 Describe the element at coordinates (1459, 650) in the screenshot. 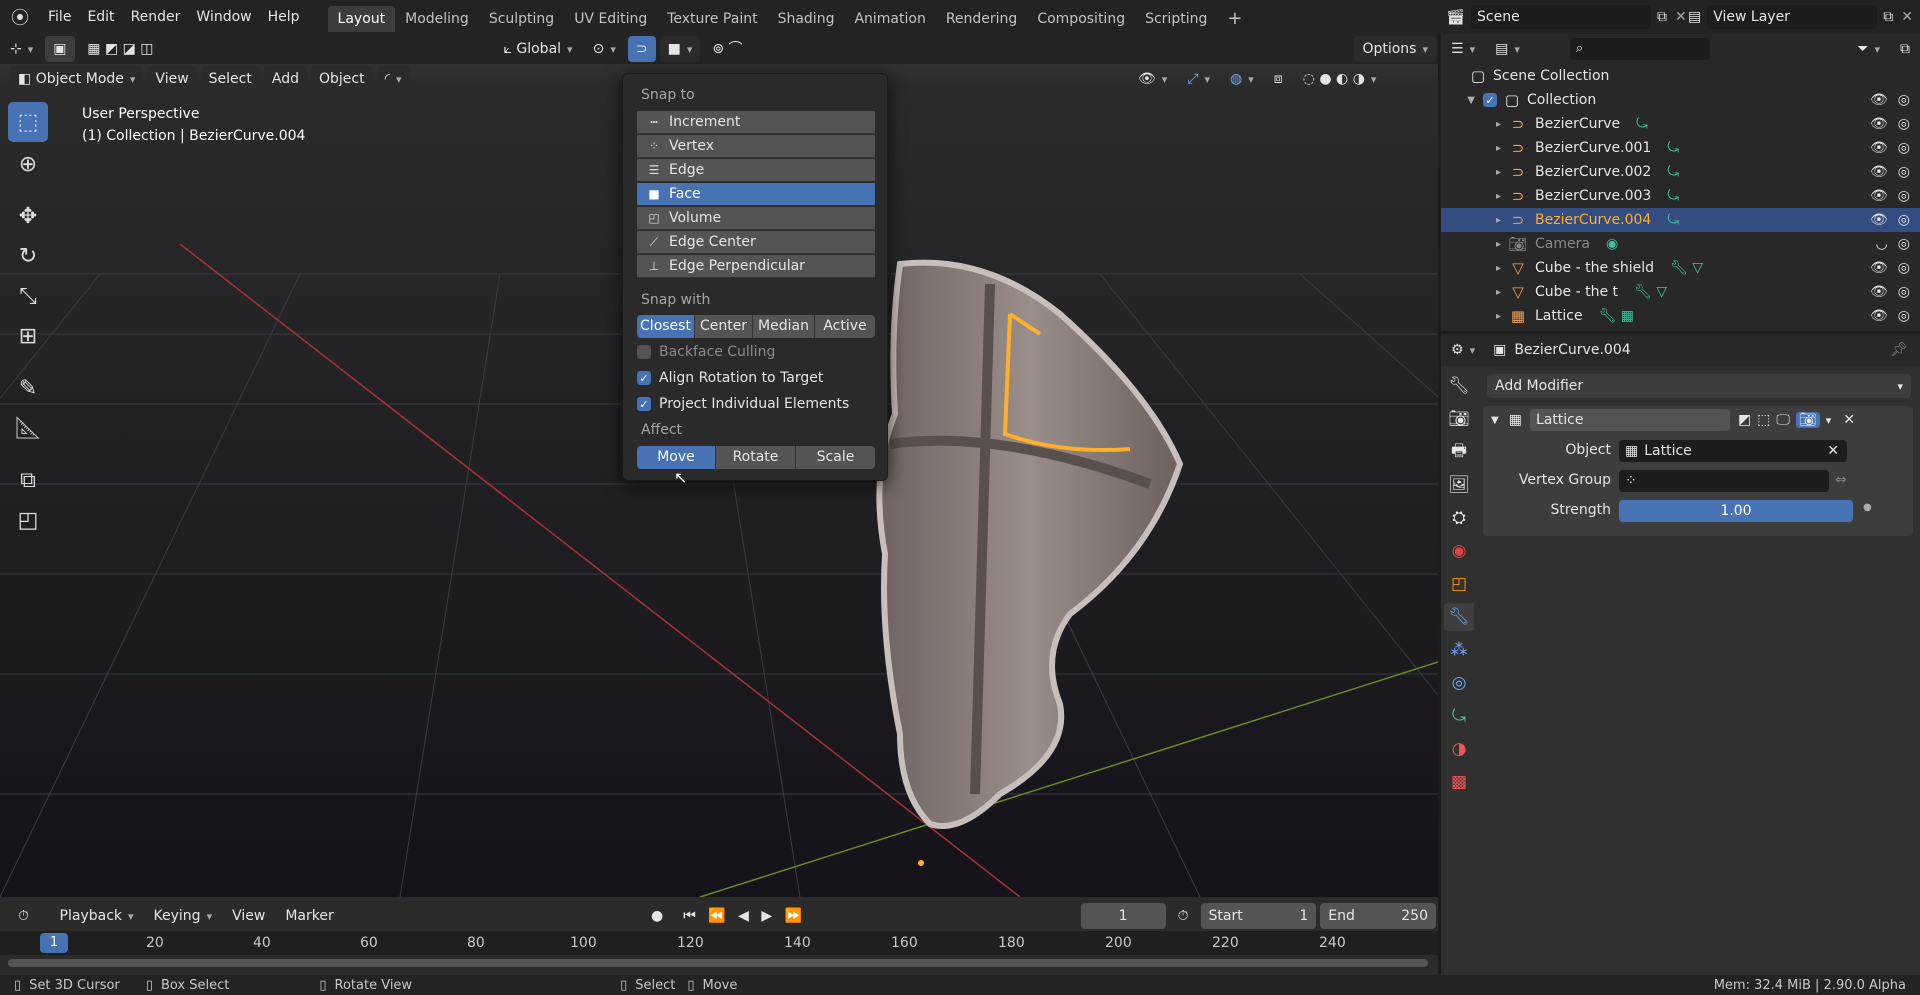

I see `particles-tab-icon: ⁂` at that location.